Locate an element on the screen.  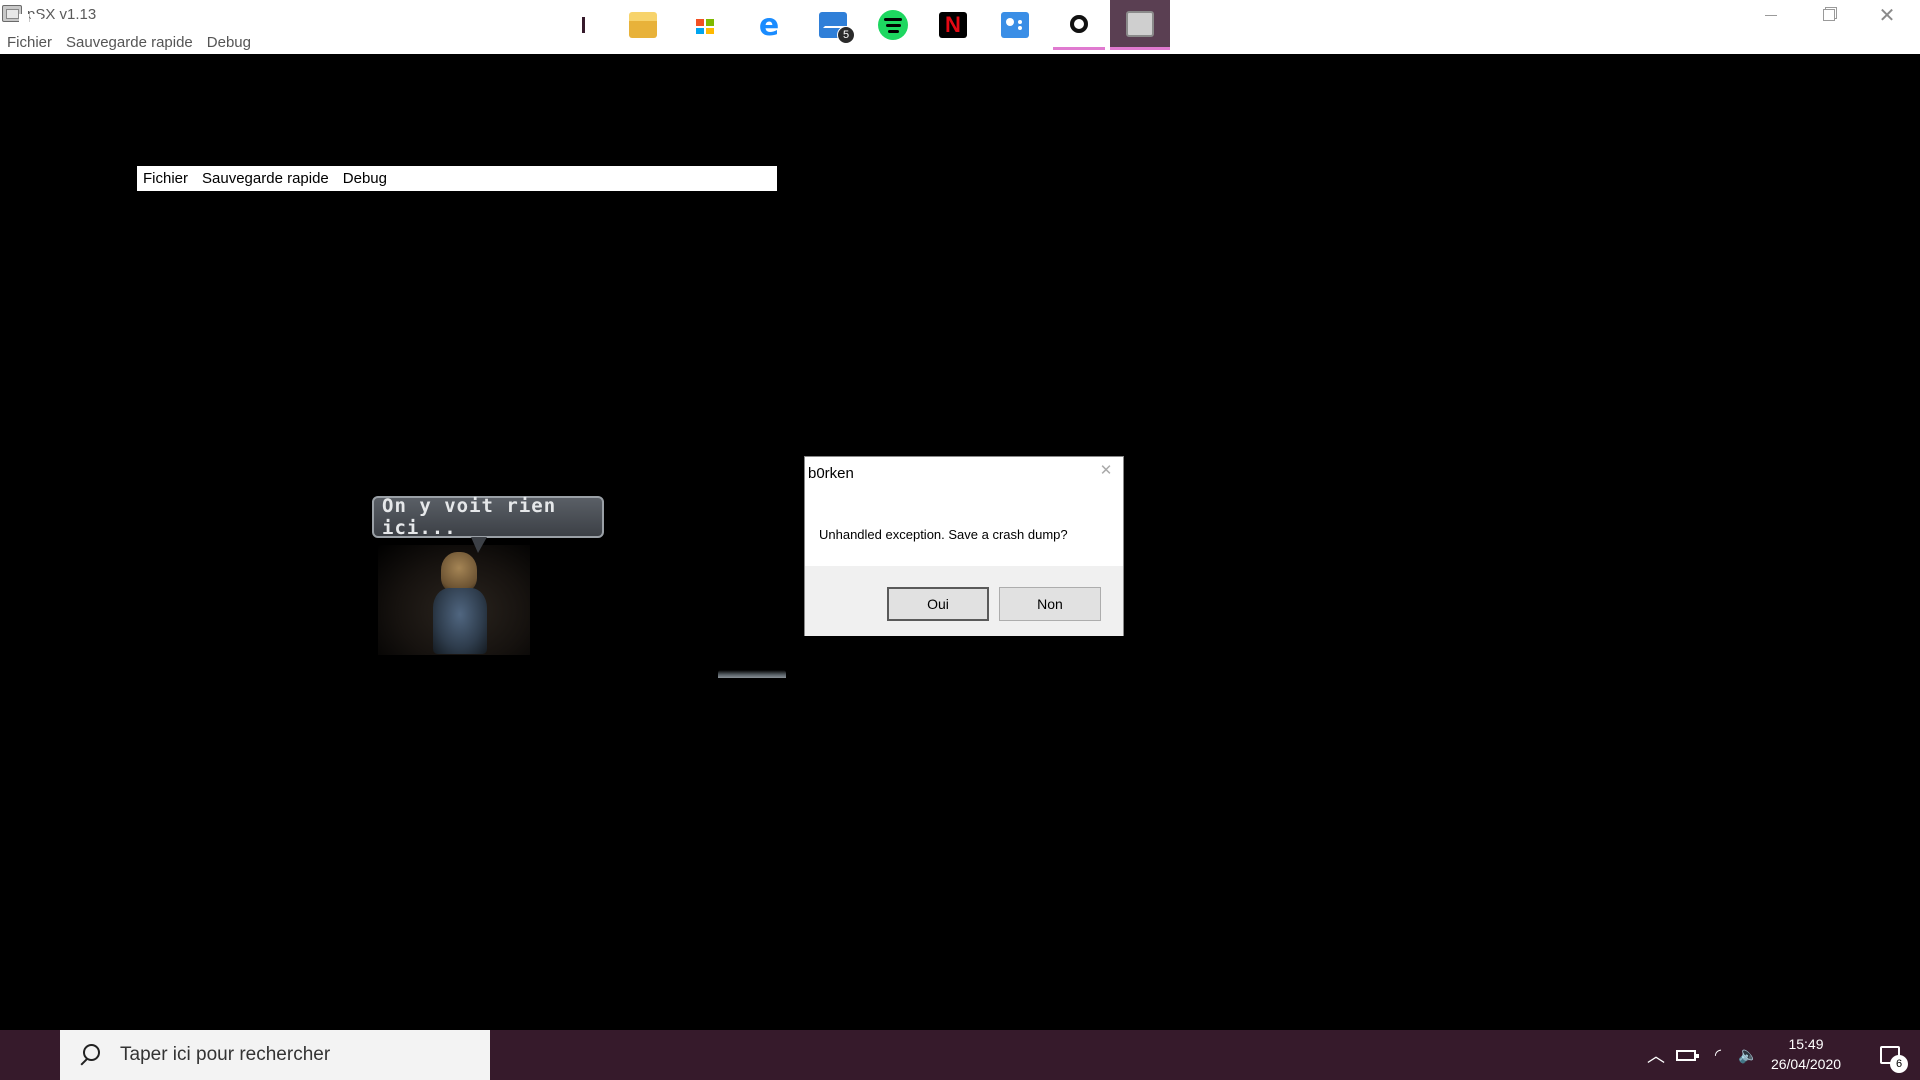
search-placeholder: Taper ici pour rechercher is located at coordinates (225, 1054).